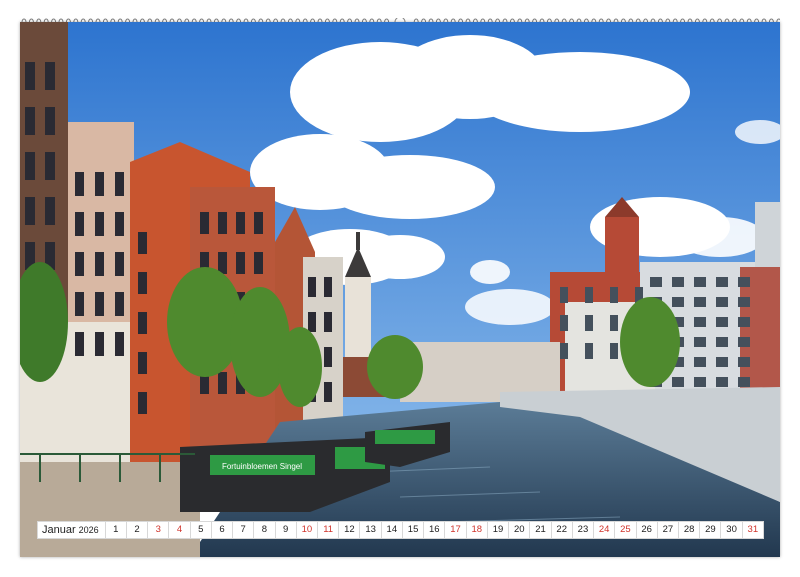 The height and width of the screenshot is (577, 800). I want to click on day-cell: 31, so click(752, 530).